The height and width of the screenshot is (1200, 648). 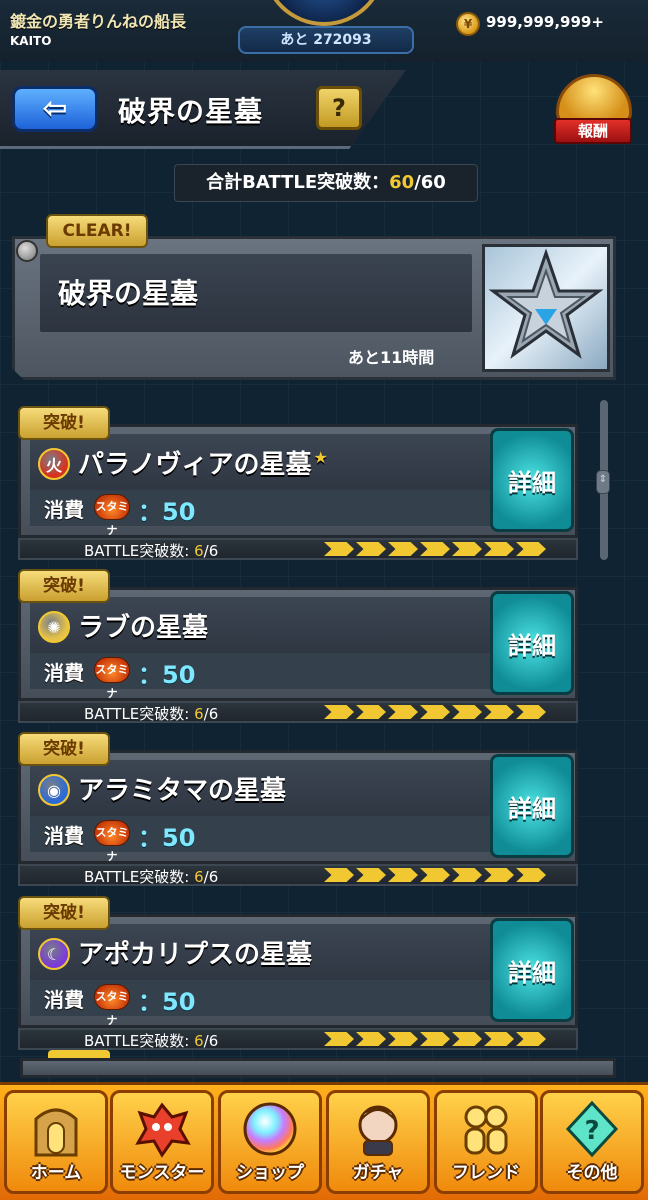 I want to click on nav-friend: フレンド, so click(x=486, y=1142).